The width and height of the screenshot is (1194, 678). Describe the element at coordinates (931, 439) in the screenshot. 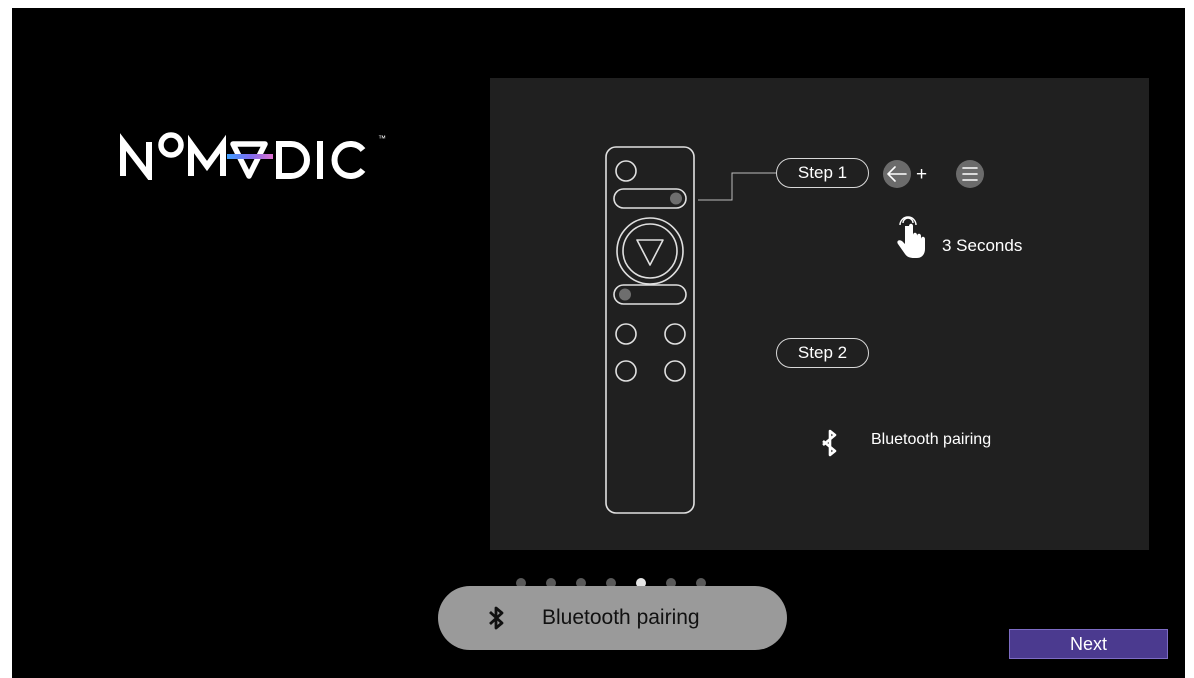

I see `step-2-action-text: Bluetooth pairing` at that location.